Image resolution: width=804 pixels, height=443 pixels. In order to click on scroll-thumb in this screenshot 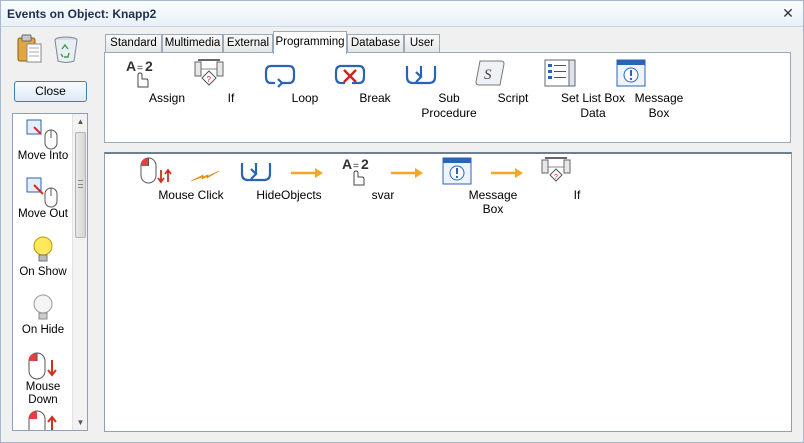, I will do `click(80, 185)`.